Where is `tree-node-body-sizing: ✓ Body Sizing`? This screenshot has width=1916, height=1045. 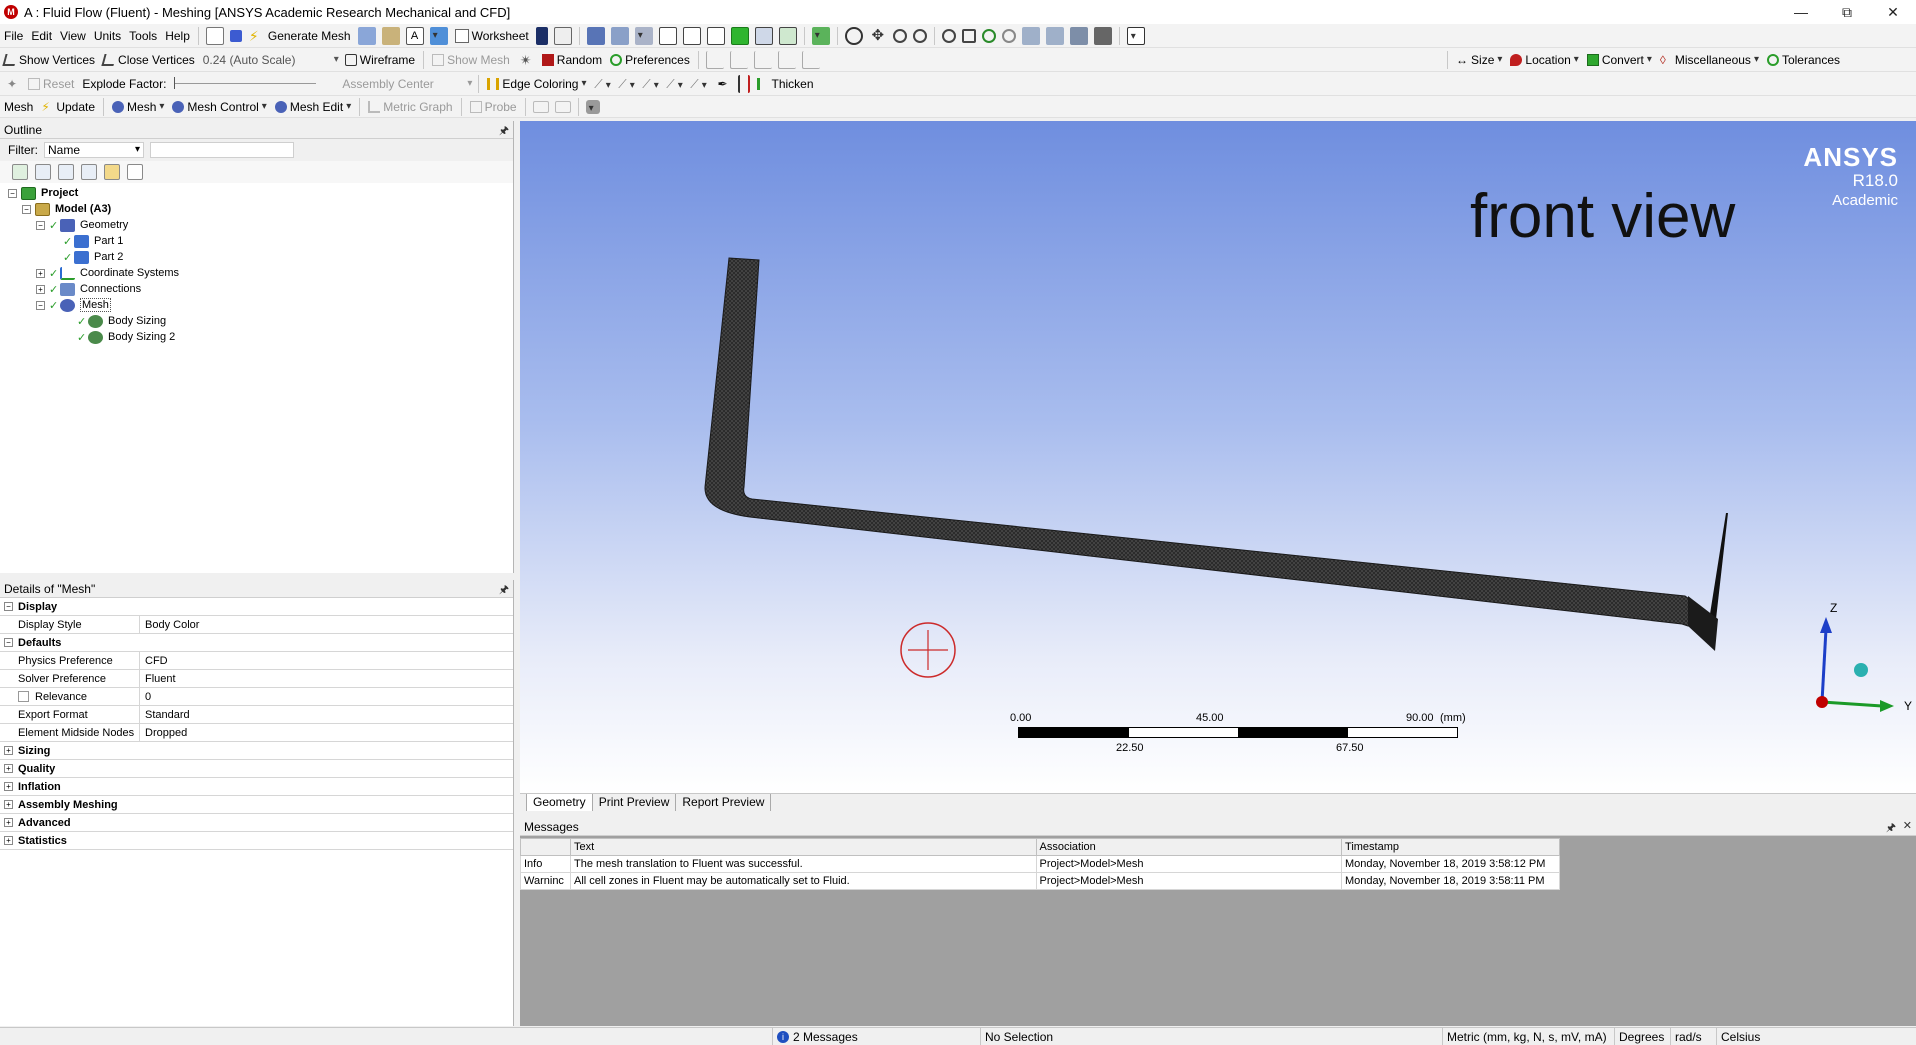
tree-node-body-sizing: ✓ Body Sizing is located at coordinates (256, 321).